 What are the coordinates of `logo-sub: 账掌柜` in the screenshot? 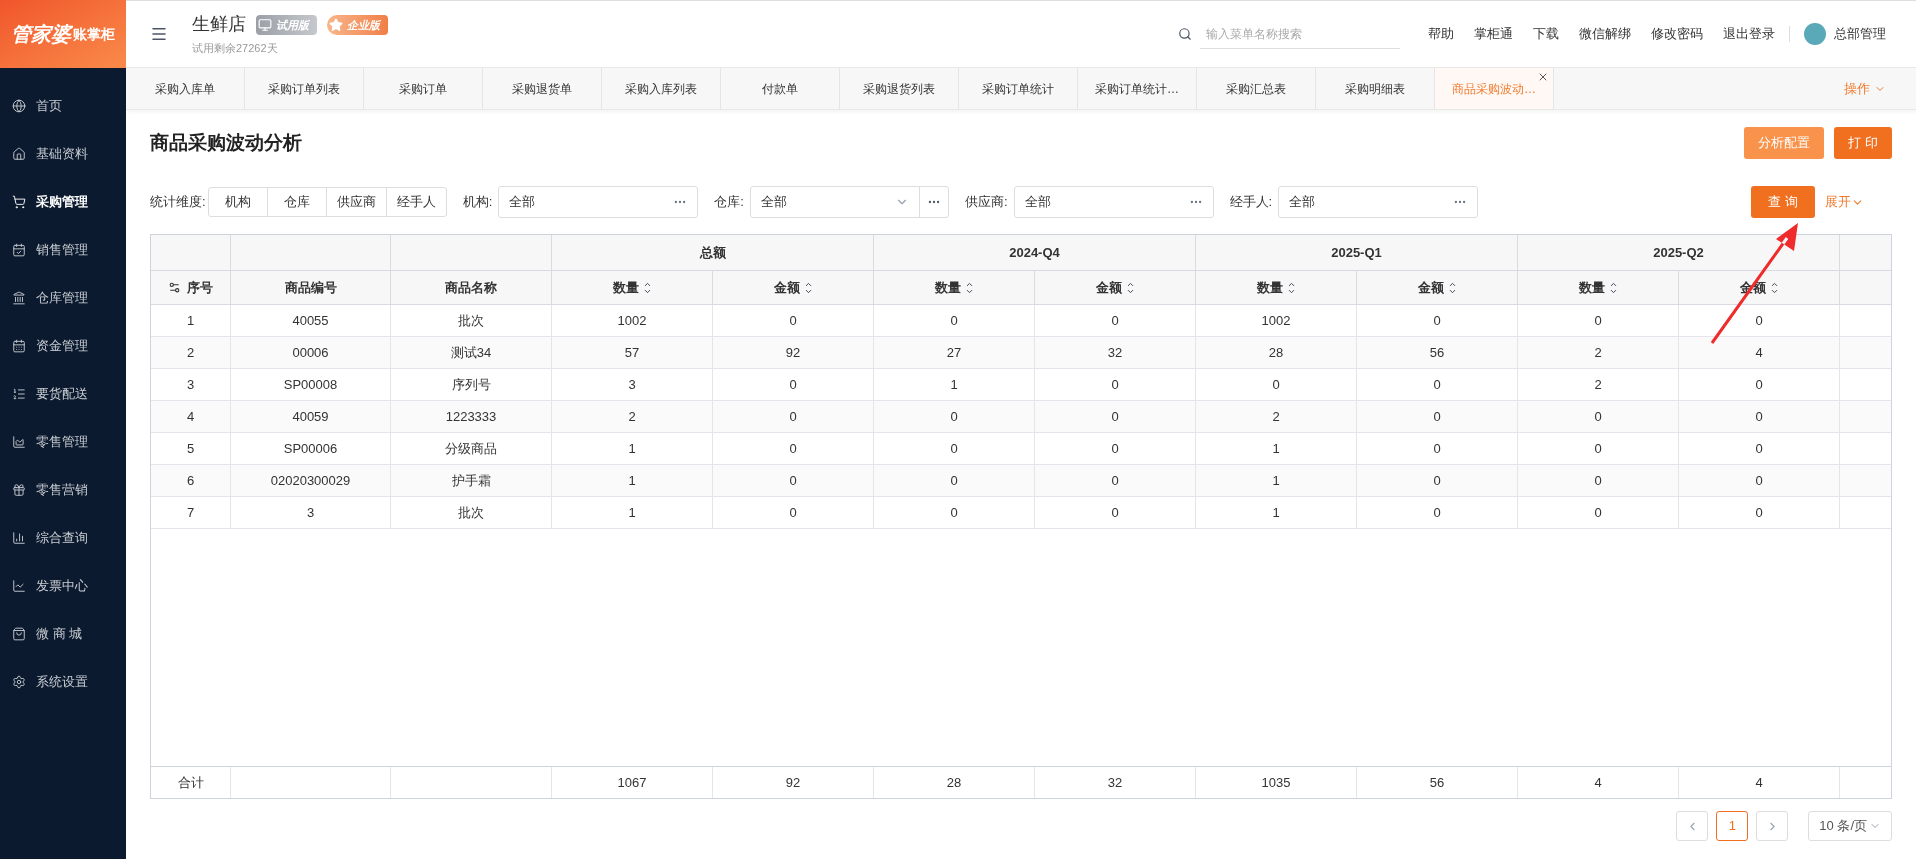 It's located at (94, 33).